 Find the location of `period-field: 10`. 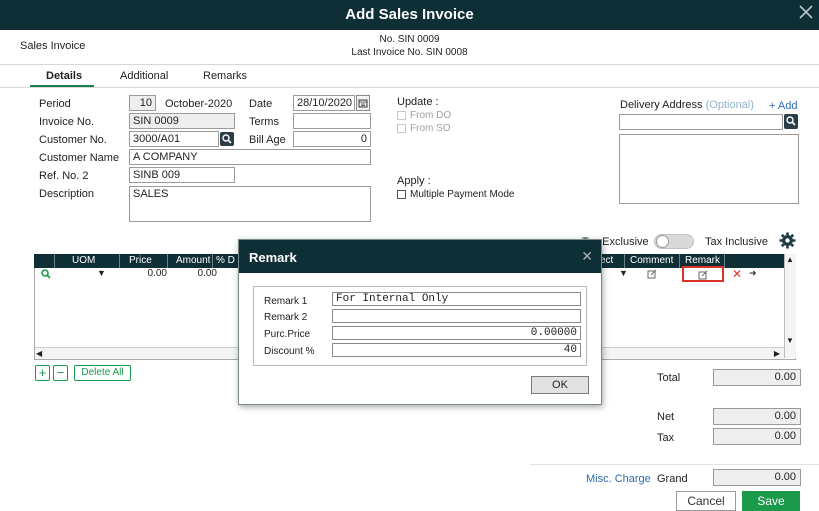

period-field: 10 is located at coordinates (142, 103).